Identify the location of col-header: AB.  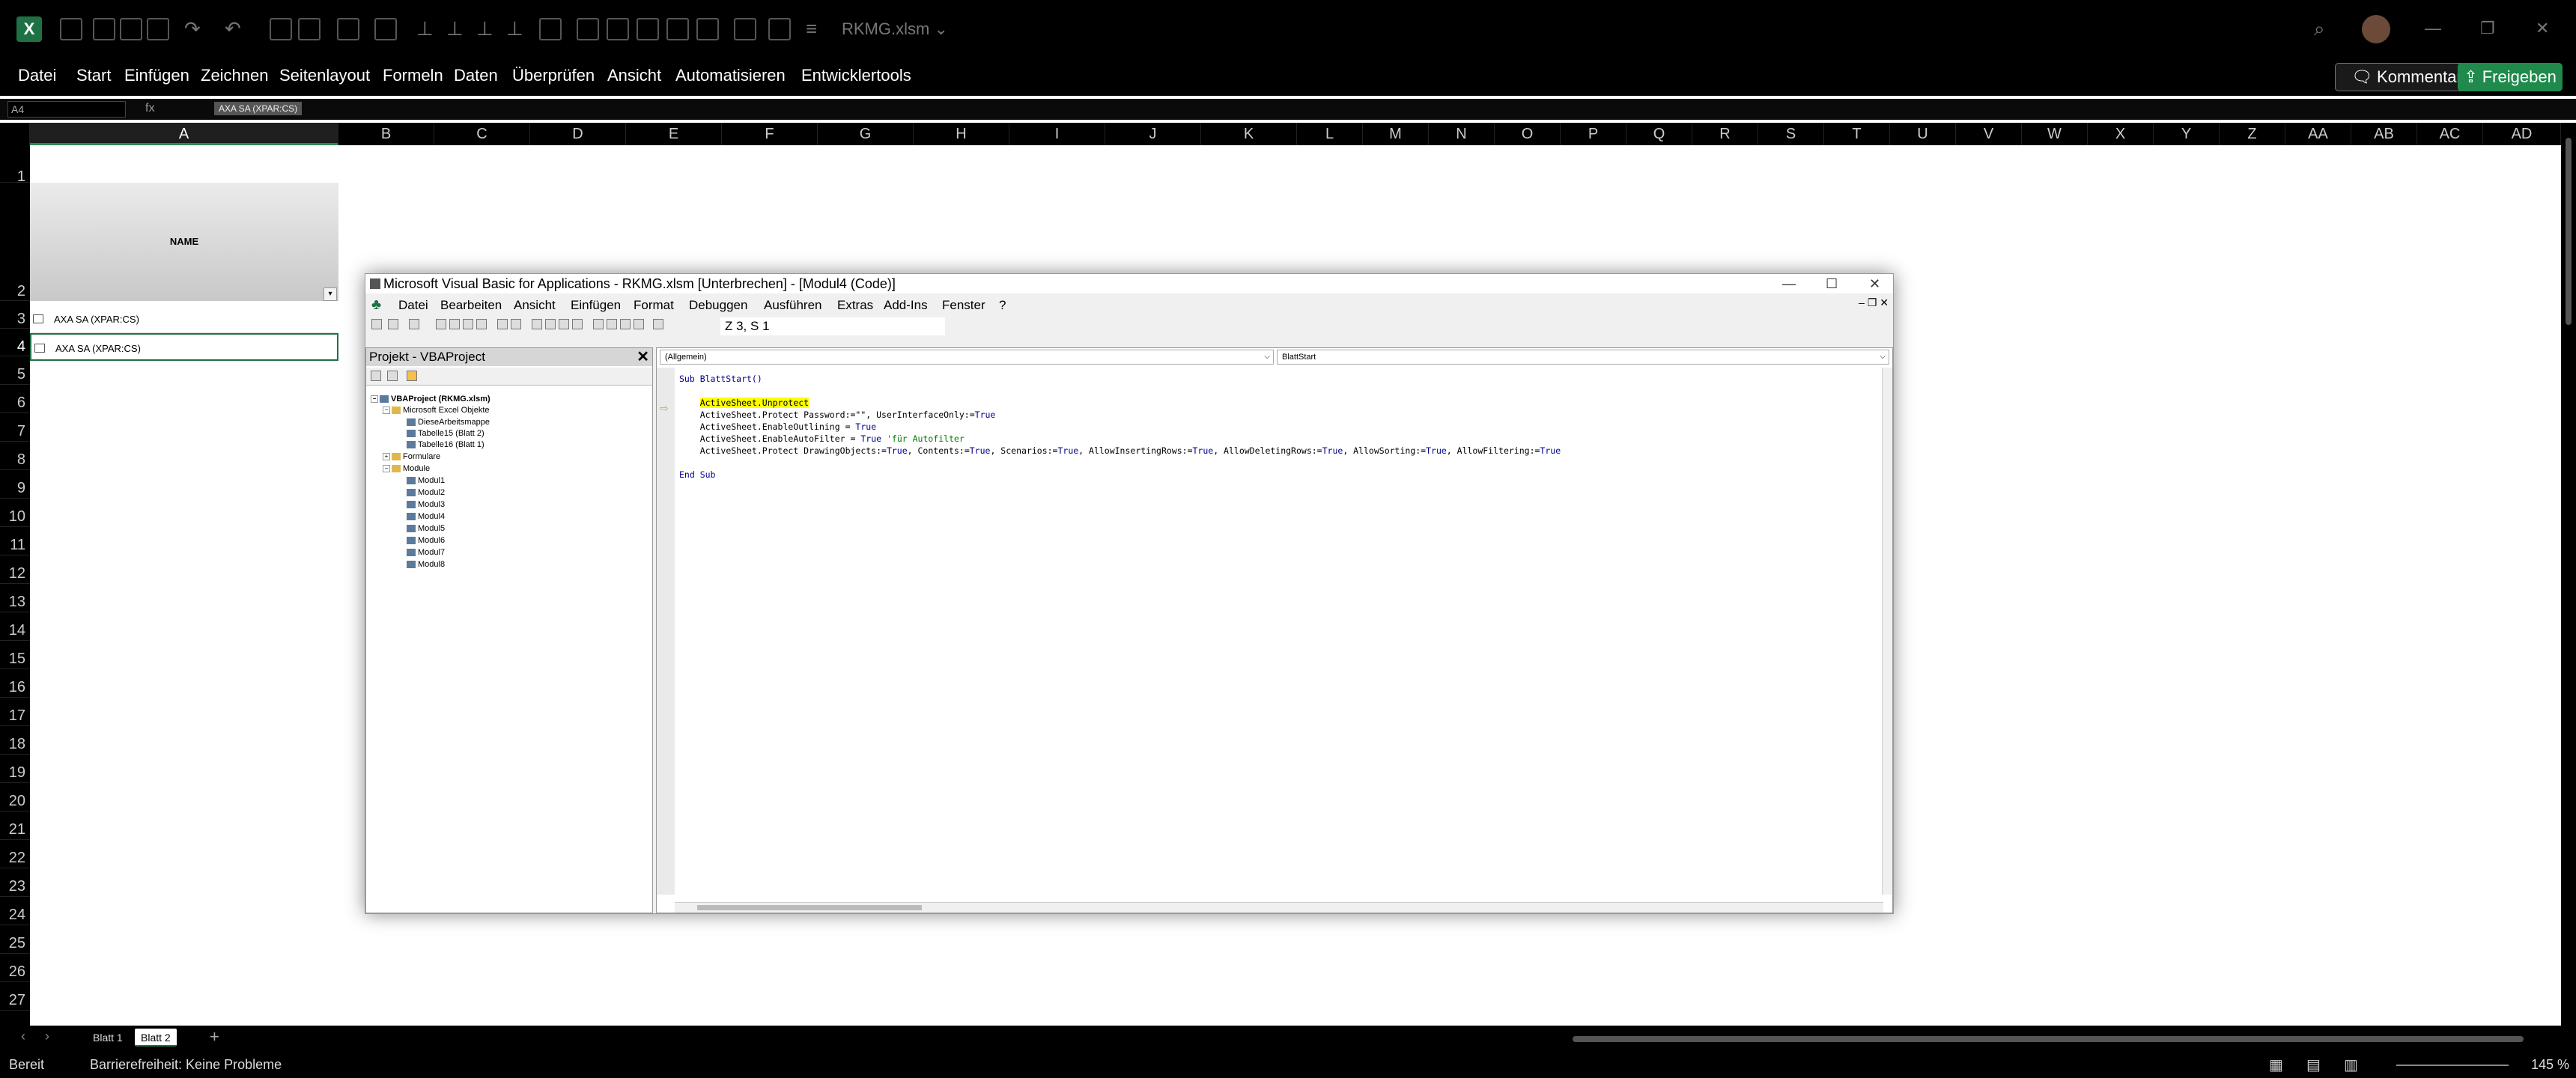
(2384, 134).